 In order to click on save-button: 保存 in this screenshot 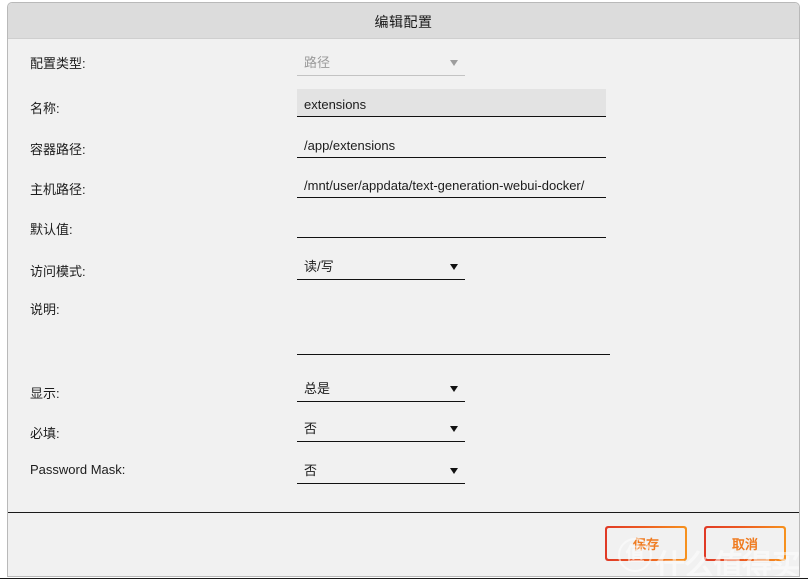, I will do `click(646, 543)`.